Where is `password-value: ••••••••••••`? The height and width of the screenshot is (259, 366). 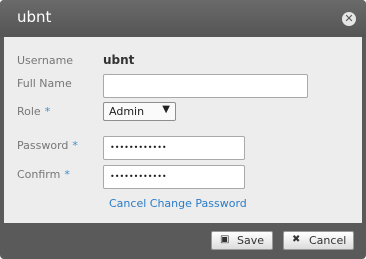
password-value: •••••••••••• is located at coordinates (138, 147).